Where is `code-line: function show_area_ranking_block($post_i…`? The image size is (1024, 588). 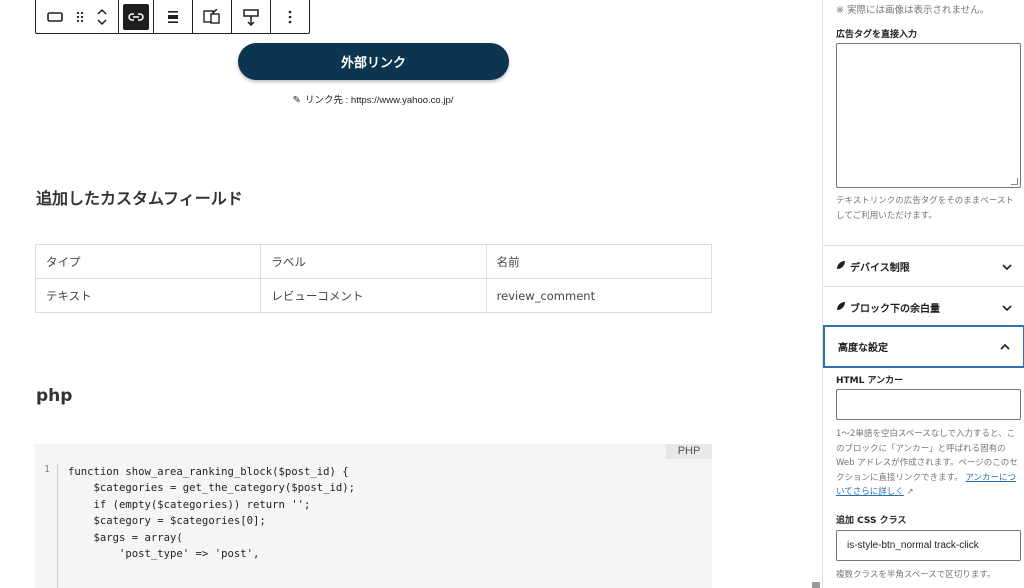 code-line: function show_area_ranking_block($post_i… is located at coordinates (208, 472).